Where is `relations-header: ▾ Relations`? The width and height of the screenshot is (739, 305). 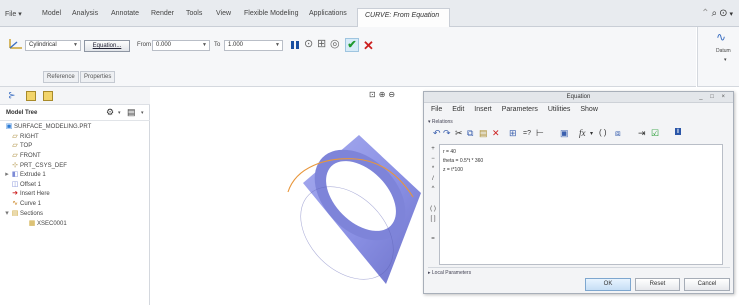 relations-header: ▾ Relations is located at coordinates (440, 122).